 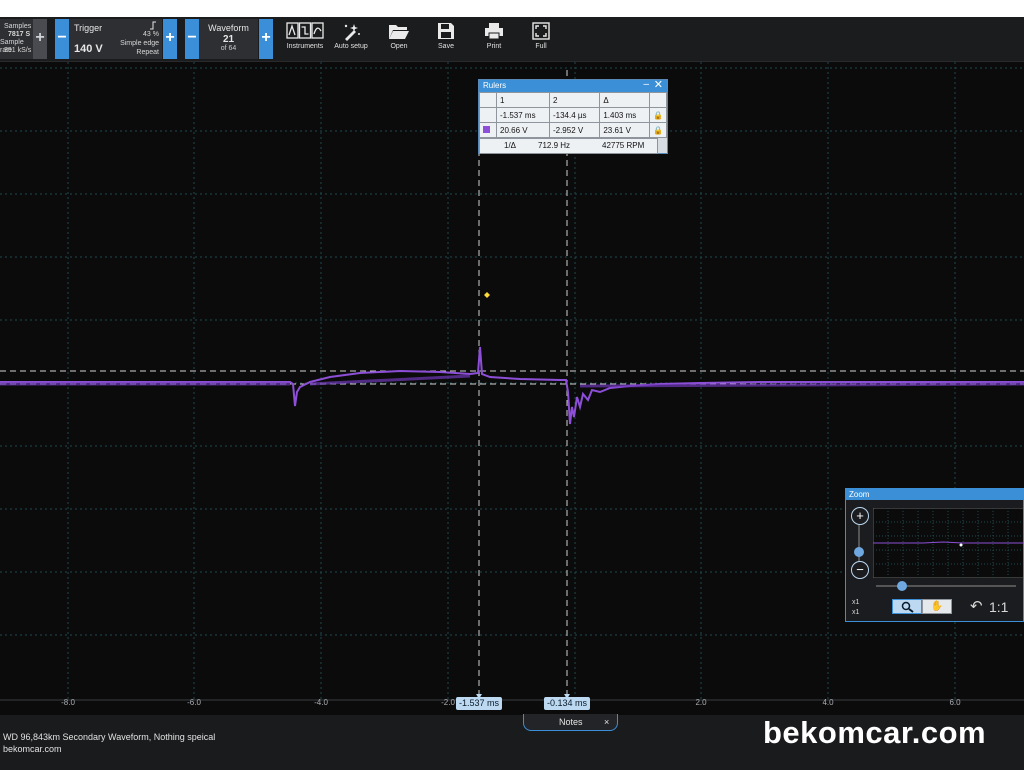 What do you see at coordinates (194, 702) in the screenshot?
I see `x-tick: -6.0` at bounding box center [194, 702].